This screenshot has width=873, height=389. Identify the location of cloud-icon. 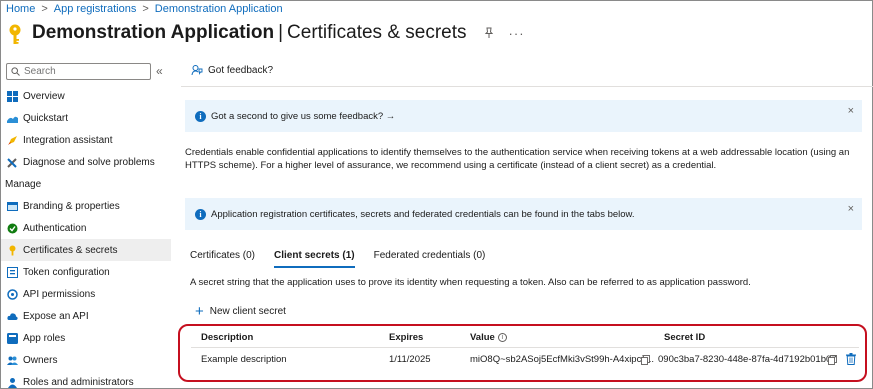
(12, 316).